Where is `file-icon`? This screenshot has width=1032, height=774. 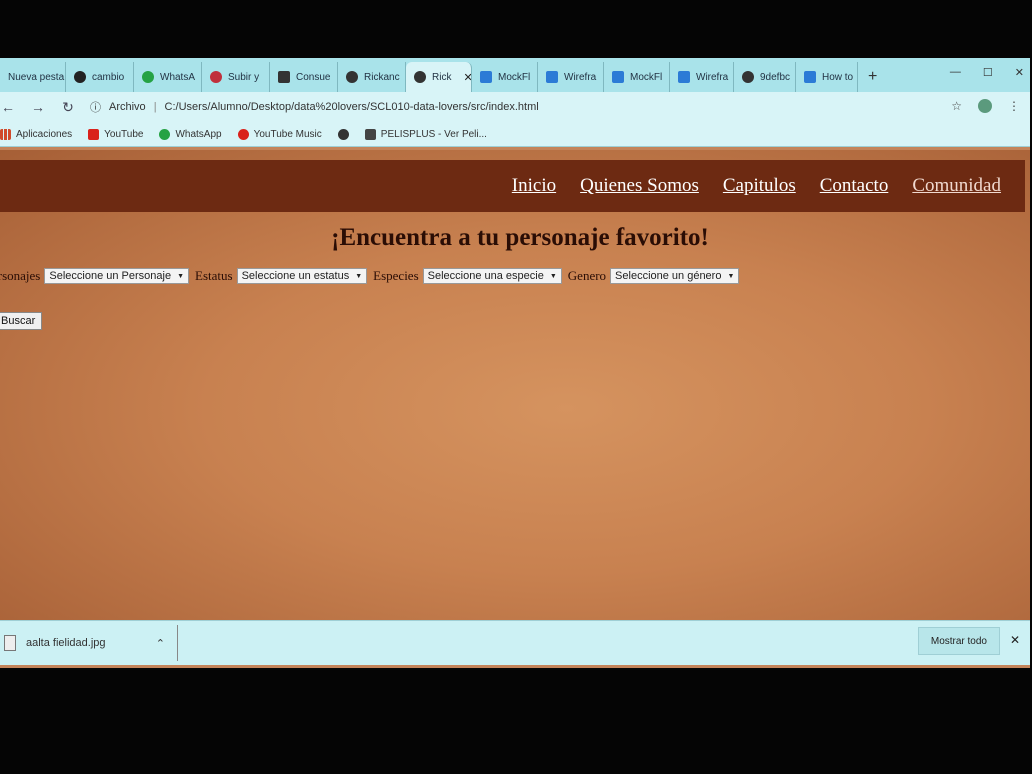 file-icon is located at coordinates (10, 643).